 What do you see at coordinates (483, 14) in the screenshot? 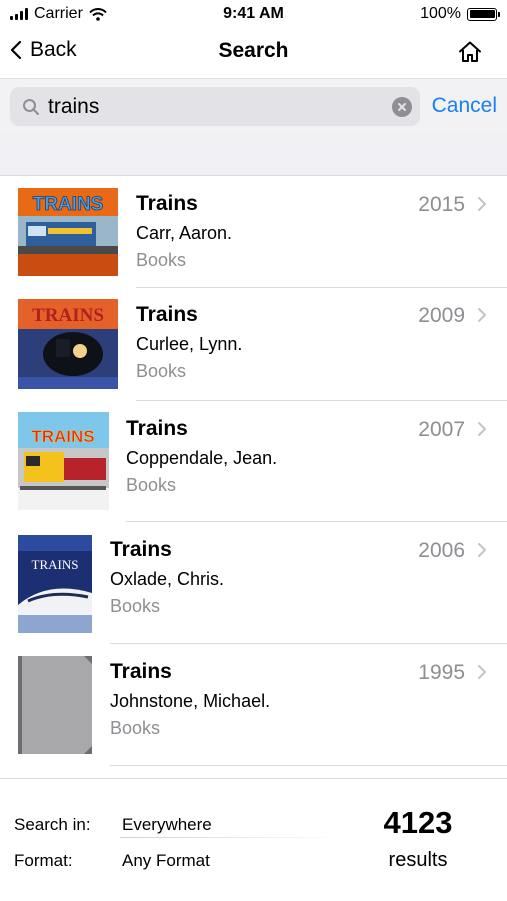
I see `battery-icon` at bounding box center [483, 14].